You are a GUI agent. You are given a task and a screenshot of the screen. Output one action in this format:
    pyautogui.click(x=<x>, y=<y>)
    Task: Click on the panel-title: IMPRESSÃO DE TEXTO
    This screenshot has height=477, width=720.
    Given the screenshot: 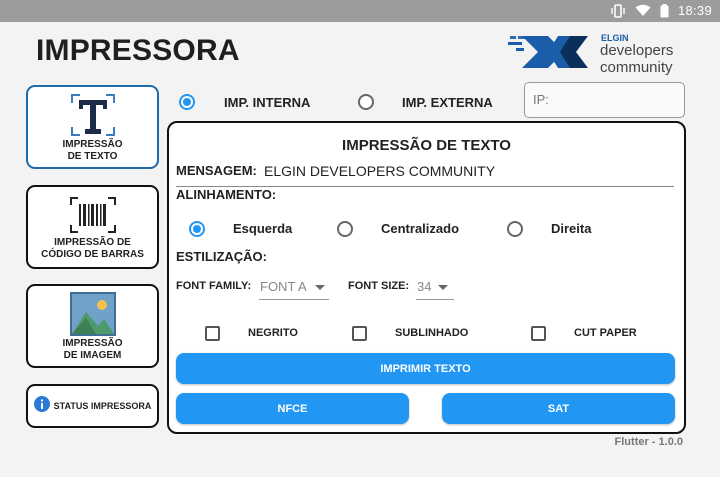 What is the action you would take?
    pyautogui.click(x=426, y=145)
    